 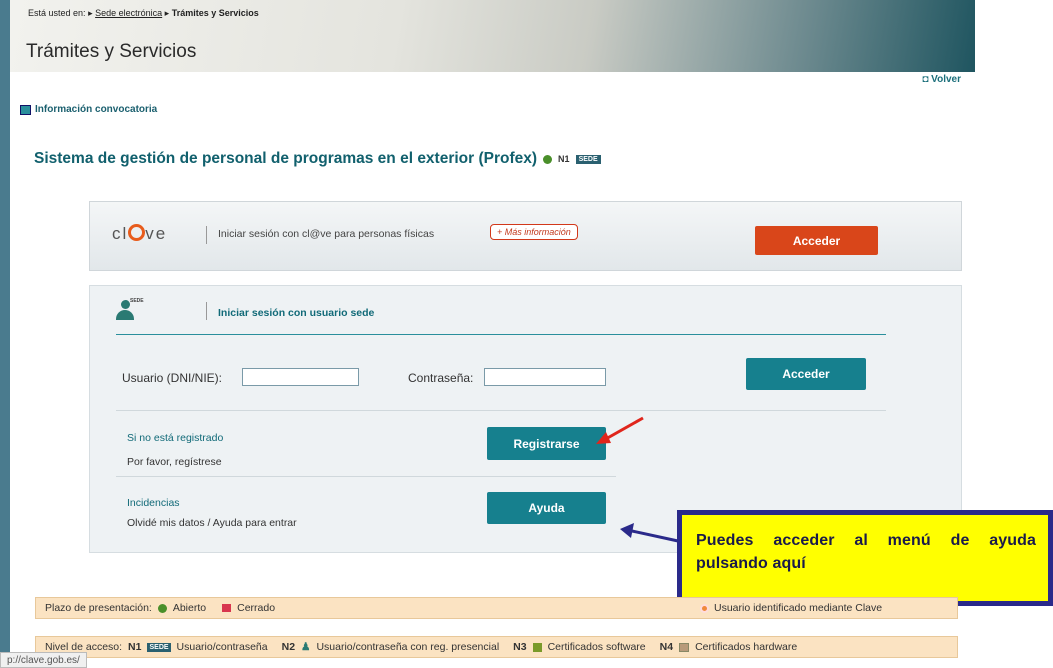 I want to click on n3-label: N3, so click(x=520, y=647).